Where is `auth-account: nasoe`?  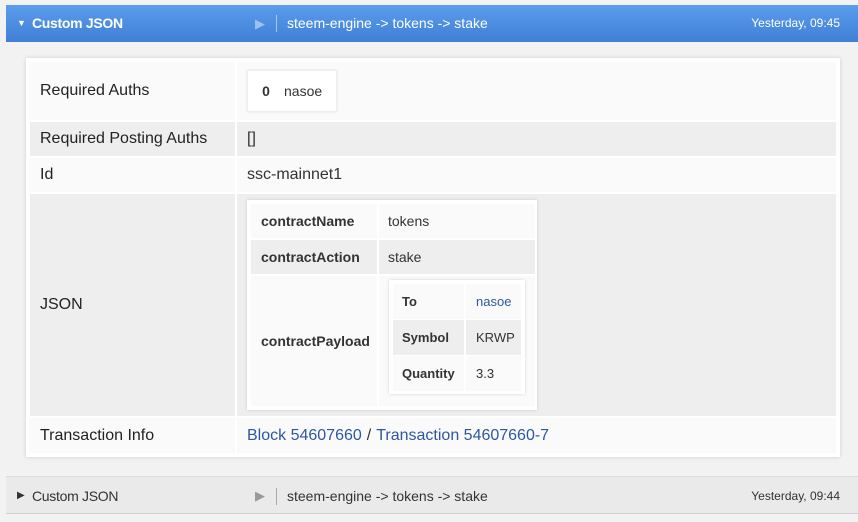 auth-account: nasoe is located at coordinates (303, 91).